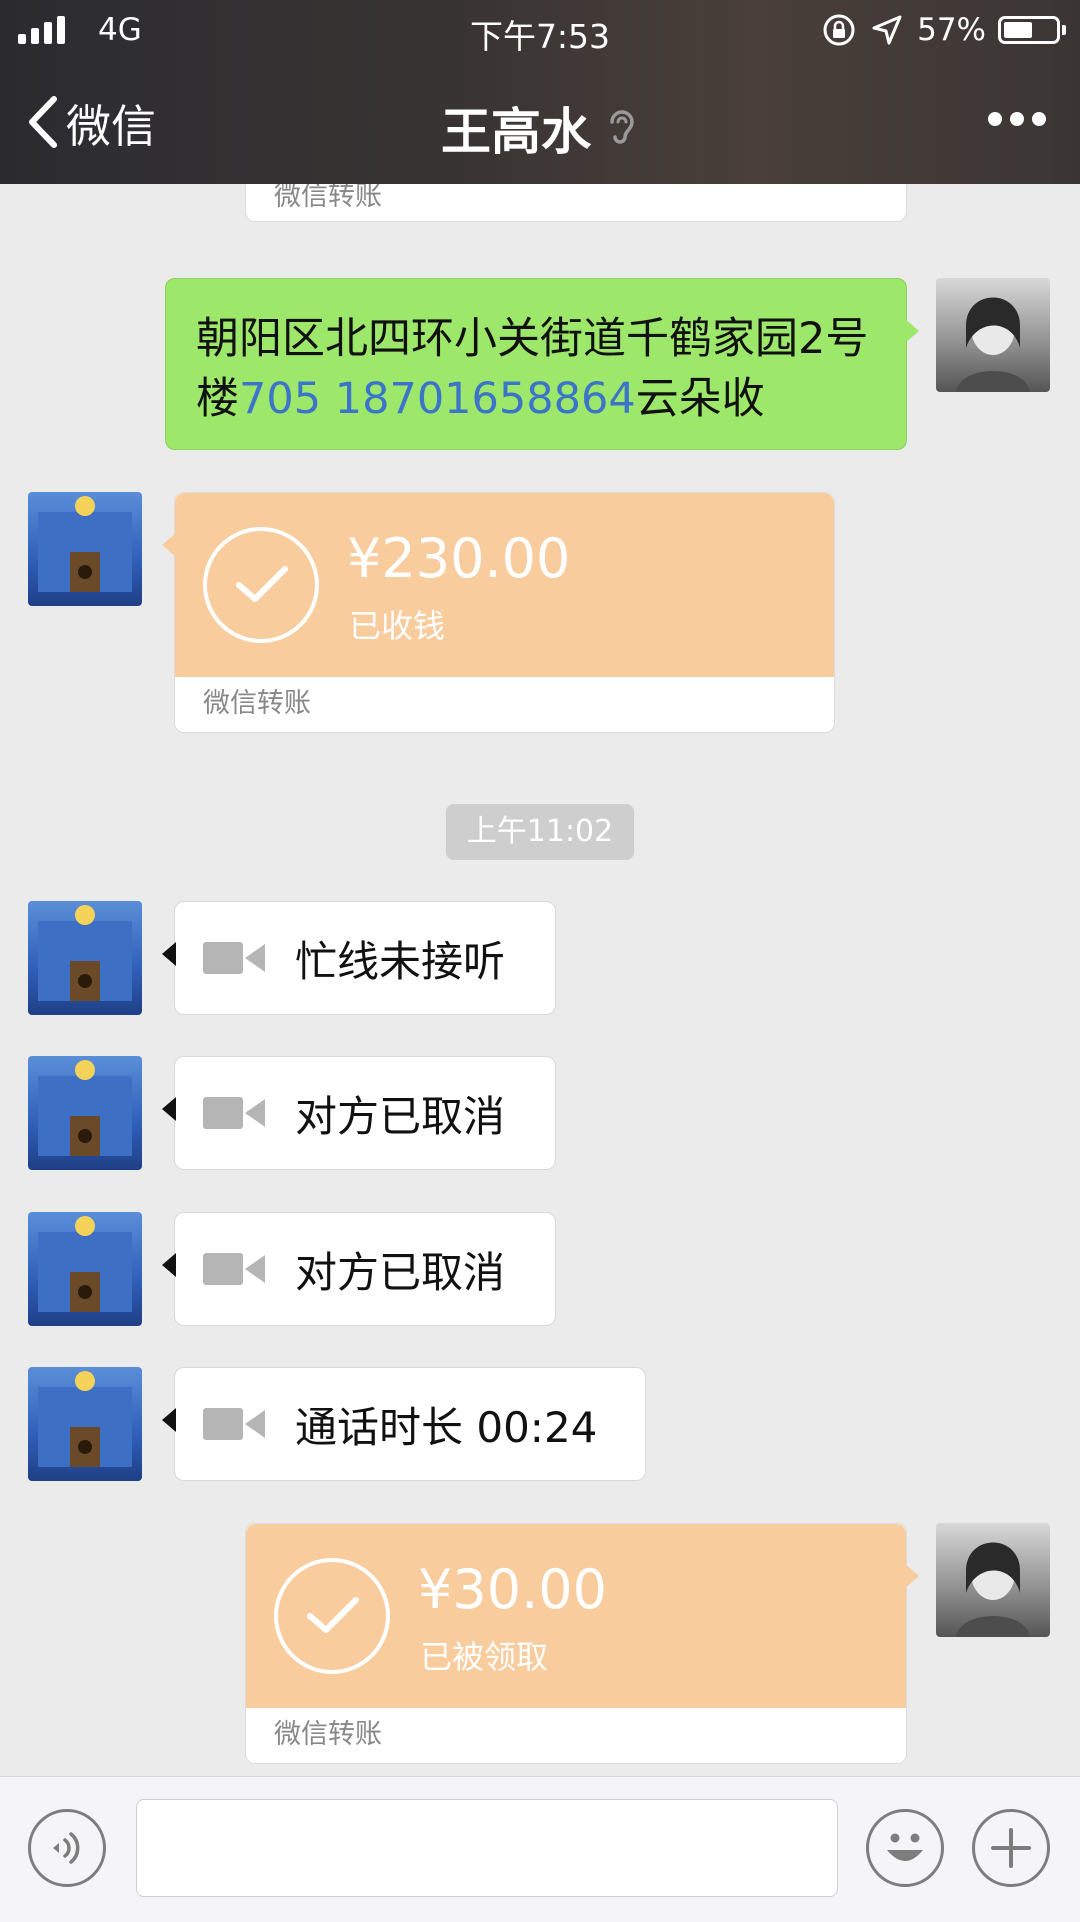 The image size is (1080, 1922). I want to click on plus-icon, so click(1011, 1848).